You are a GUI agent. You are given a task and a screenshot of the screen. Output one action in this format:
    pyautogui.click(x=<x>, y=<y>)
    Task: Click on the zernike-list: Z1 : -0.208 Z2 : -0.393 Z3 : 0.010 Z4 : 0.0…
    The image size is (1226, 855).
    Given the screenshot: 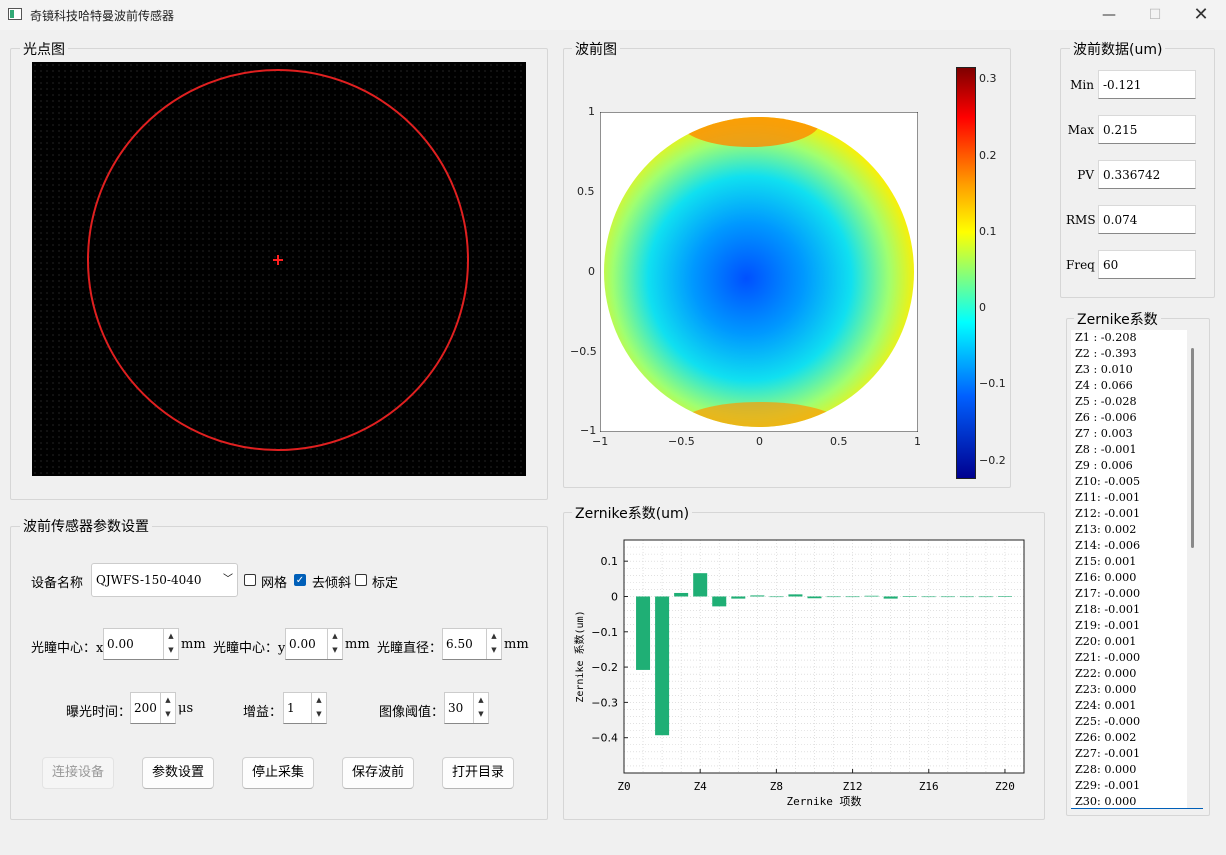 What is the action you would take?
    pyautogui.click(x=1129, y=569)
    